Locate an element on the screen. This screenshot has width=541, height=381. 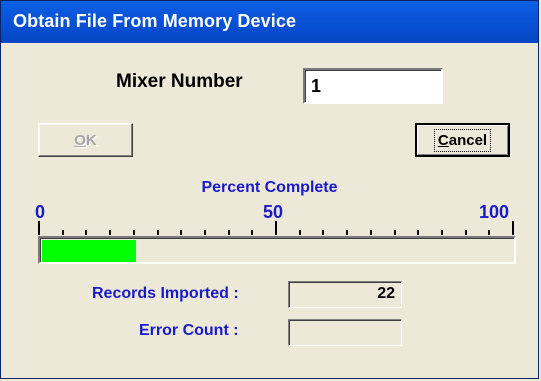
ok-button: OK is located at coordinates (85, 140).